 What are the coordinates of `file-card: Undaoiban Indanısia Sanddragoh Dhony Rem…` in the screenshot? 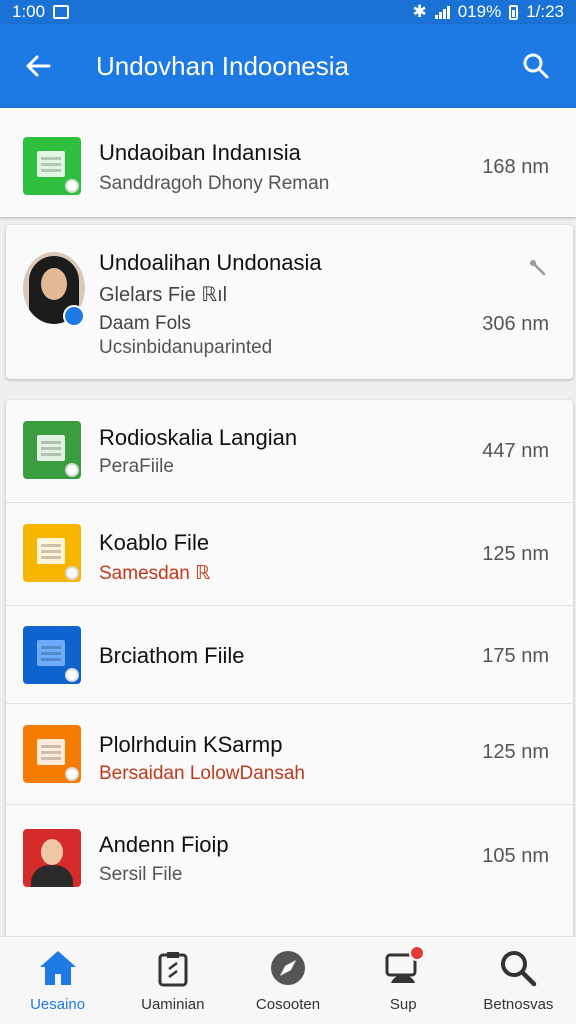 It's located at (288, 162).